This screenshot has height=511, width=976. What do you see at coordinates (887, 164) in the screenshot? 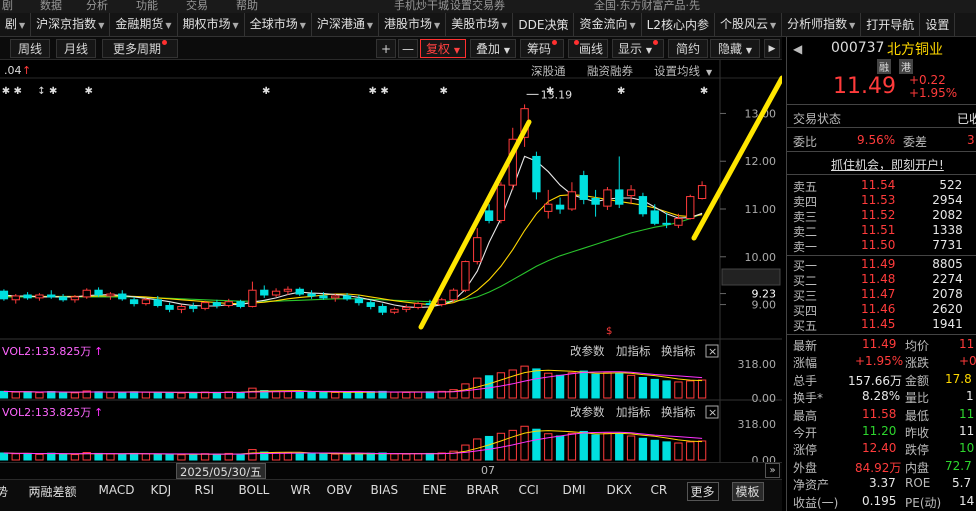
I see `open-account-link: 抓住机会，即刻开户!` at bounding box center [887, 164].